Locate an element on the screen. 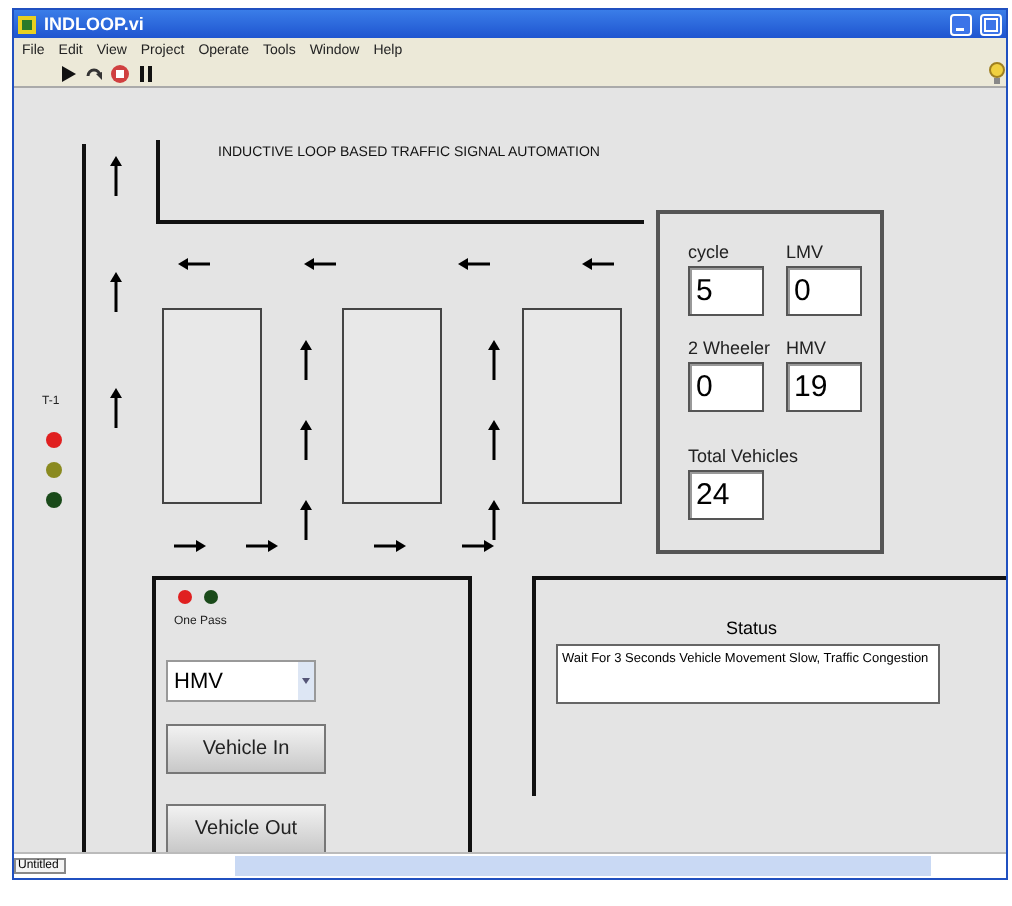 The image size is (1012, 906). stop-icon is located at coordinates (120, 74).